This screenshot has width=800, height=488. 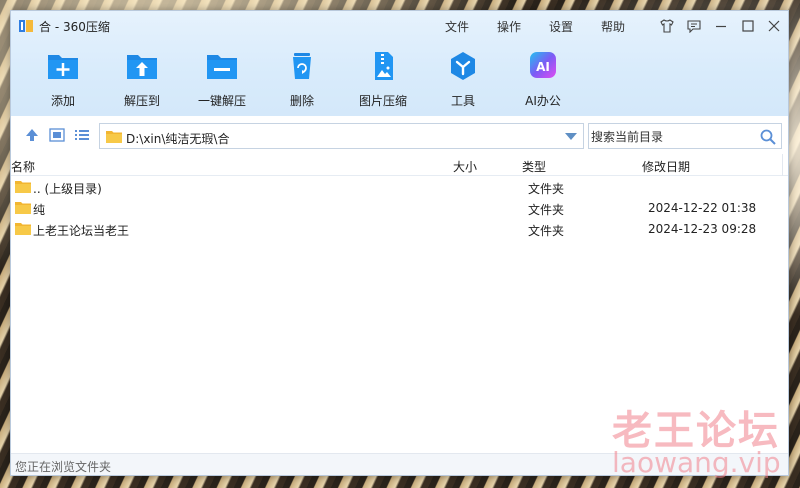 What do you see at coordinates (465, 166) in the screenshot?
I see `column-size-header: 大小` at bounding box center [465, 166].